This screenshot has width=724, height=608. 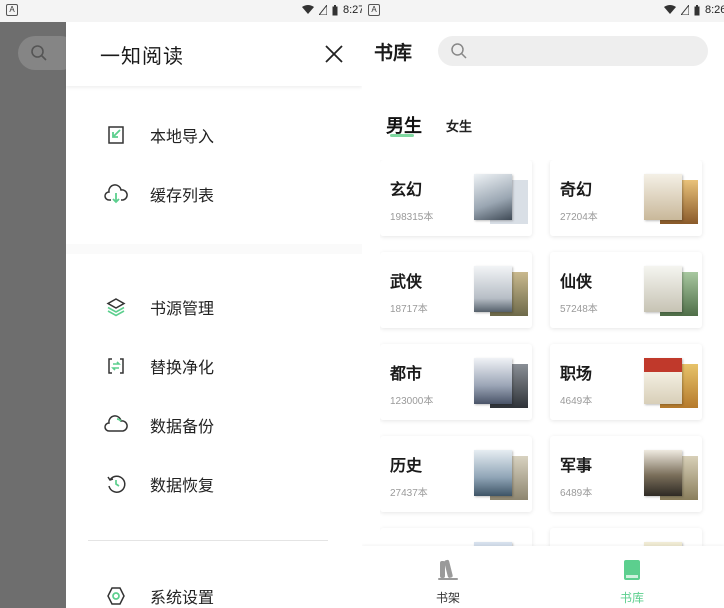 I want to click on cloud-icon, so click(x=116, y=425).